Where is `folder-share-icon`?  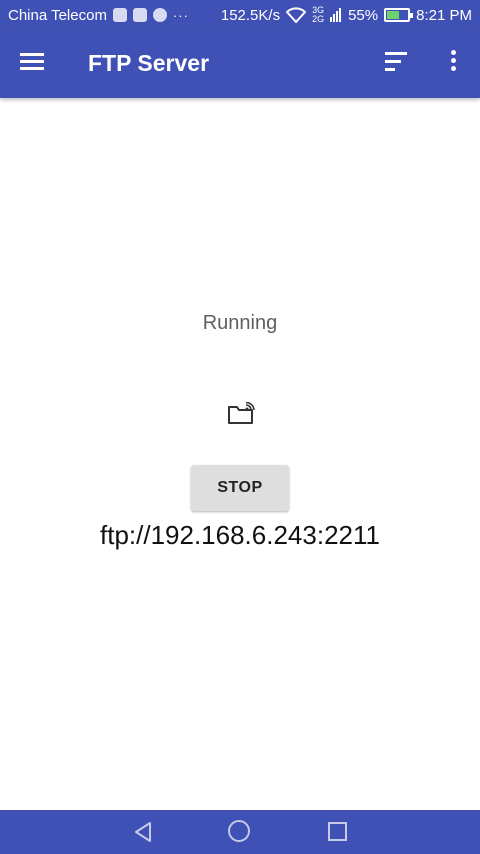
folder-share-icon is located at coordinates (241, 413).